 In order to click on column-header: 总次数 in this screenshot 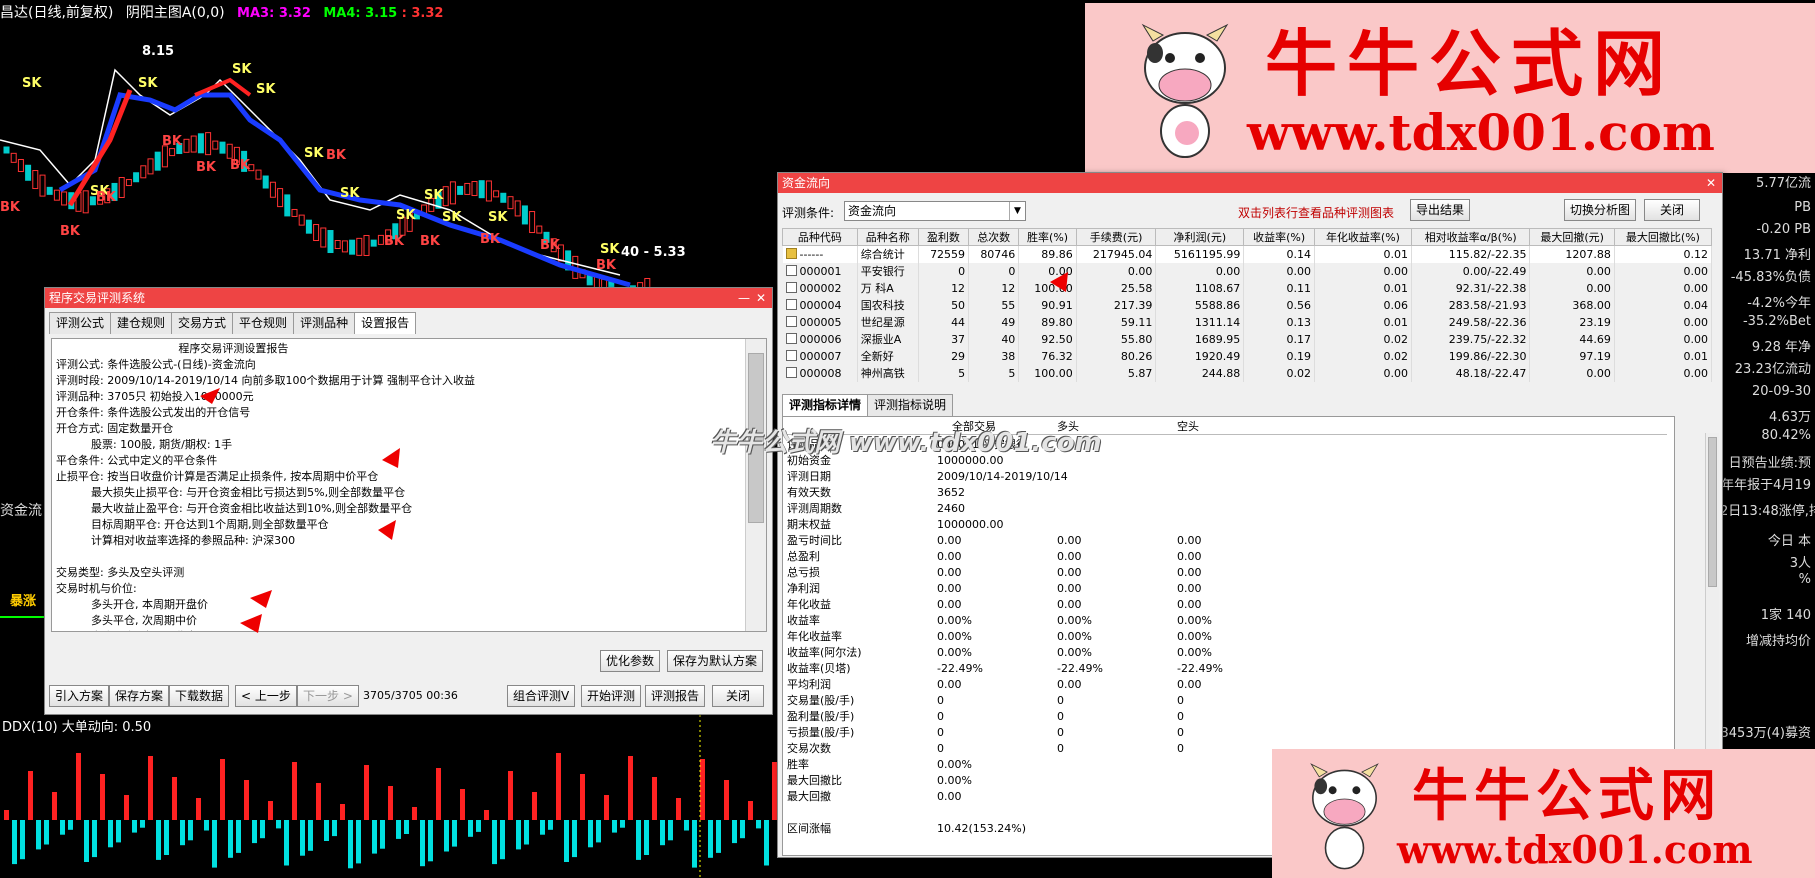, I will do `click(994, 237)`.